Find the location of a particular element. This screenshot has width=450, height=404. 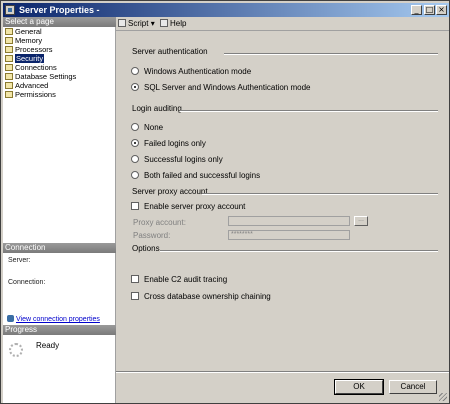

view-connection-properties-link: View connection properties is located at coordinates (53, 319).